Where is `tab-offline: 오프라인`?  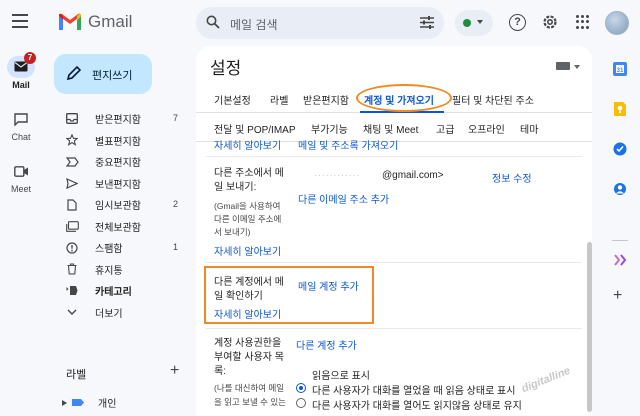 tab-offline: 오프라인 is located at coordinates (486, 128).